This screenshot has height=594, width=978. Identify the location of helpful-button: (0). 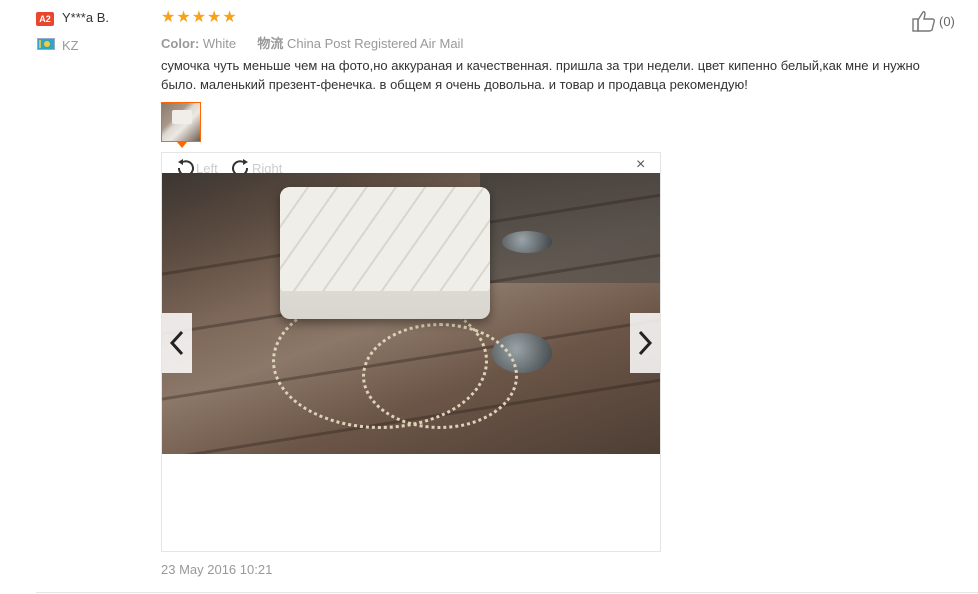
(933, 21).